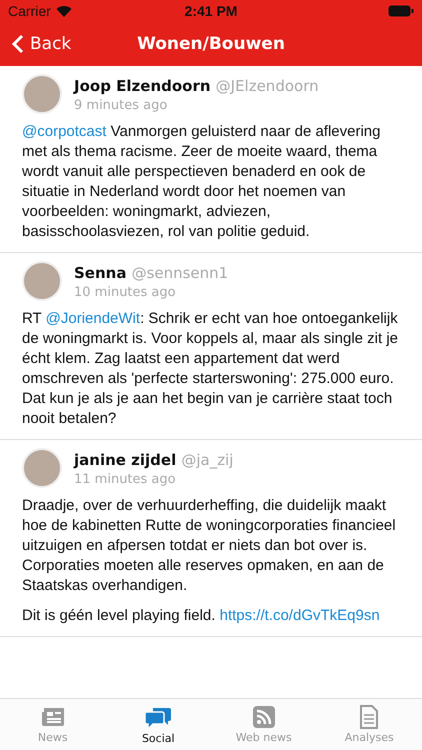  Describe the element at coordinates (158, 724) in the screenshot. I see `tab: Social` at that location.